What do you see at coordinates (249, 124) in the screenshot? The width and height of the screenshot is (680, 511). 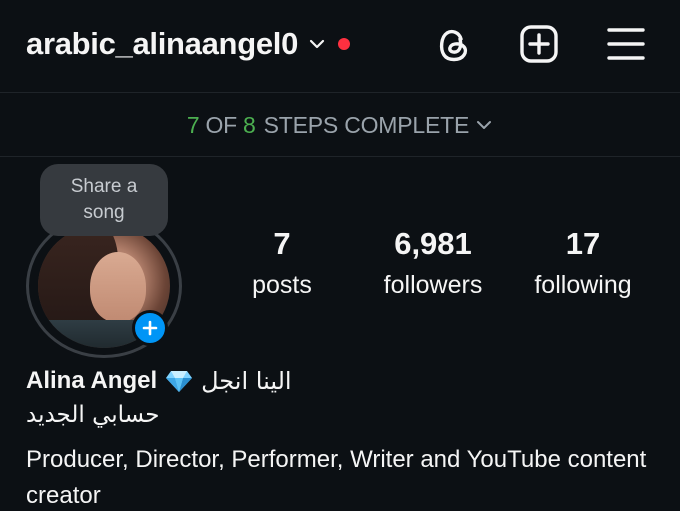 I see `steps-total-count: 8` at bounding box center [249, 124].